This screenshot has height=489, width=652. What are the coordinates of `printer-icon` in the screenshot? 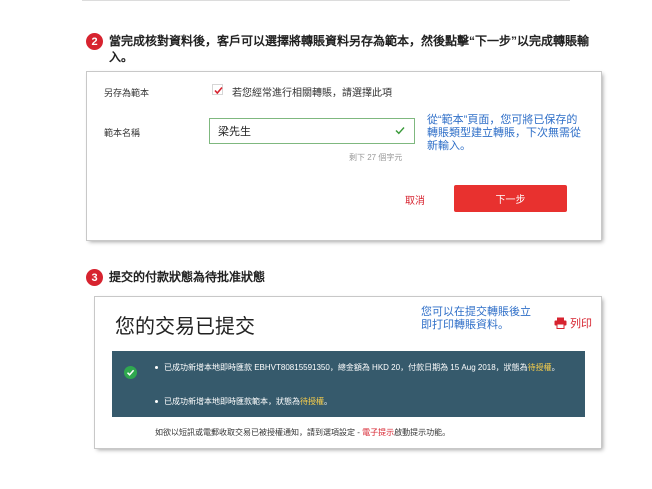 It's located at (560, 323).